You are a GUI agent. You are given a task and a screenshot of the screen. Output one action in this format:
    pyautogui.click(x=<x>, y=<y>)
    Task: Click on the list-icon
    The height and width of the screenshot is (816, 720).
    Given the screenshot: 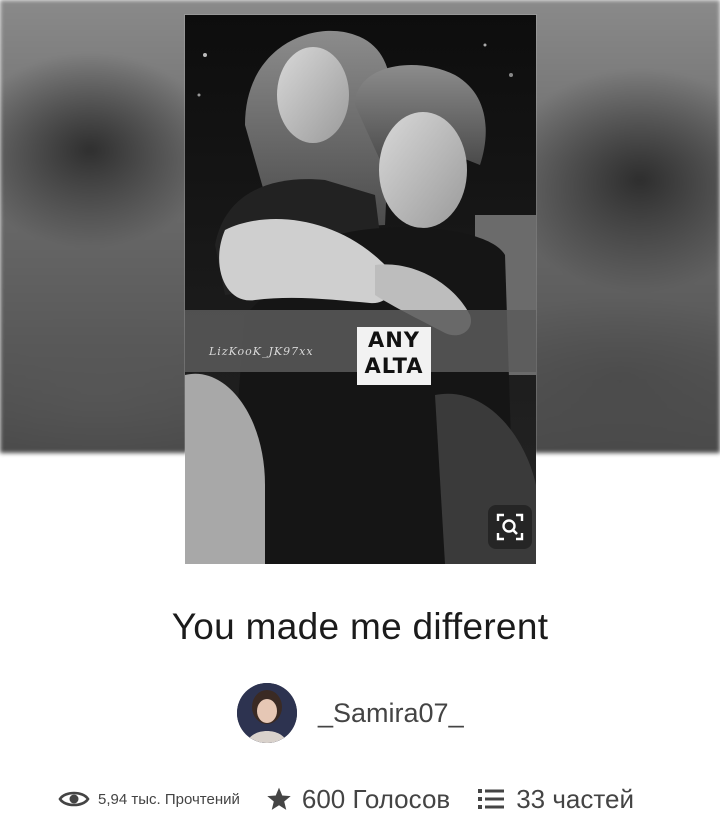 What is the action you would take?
    pyautogui.click(x=491, y=799)
    